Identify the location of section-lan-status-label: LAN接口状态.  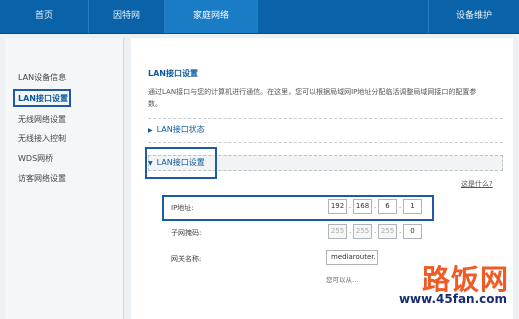
(180, 129).